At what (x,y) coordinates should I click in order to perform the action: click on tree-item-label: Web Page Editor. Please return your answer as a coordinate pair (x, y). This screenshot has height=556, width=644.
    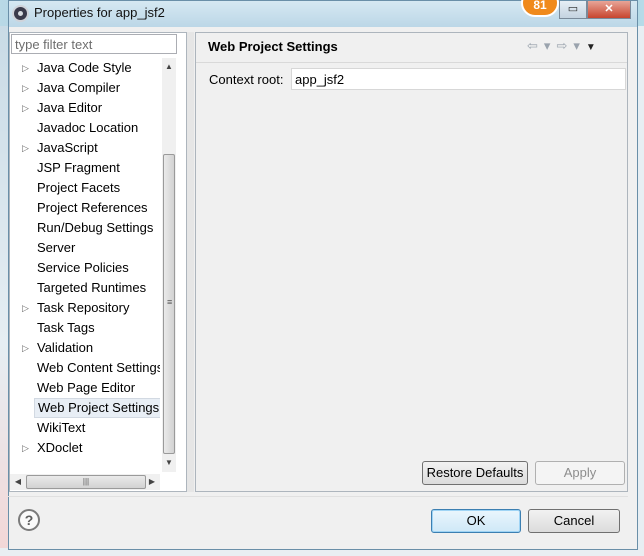
    Looking at the image, I should click on (86, 387).